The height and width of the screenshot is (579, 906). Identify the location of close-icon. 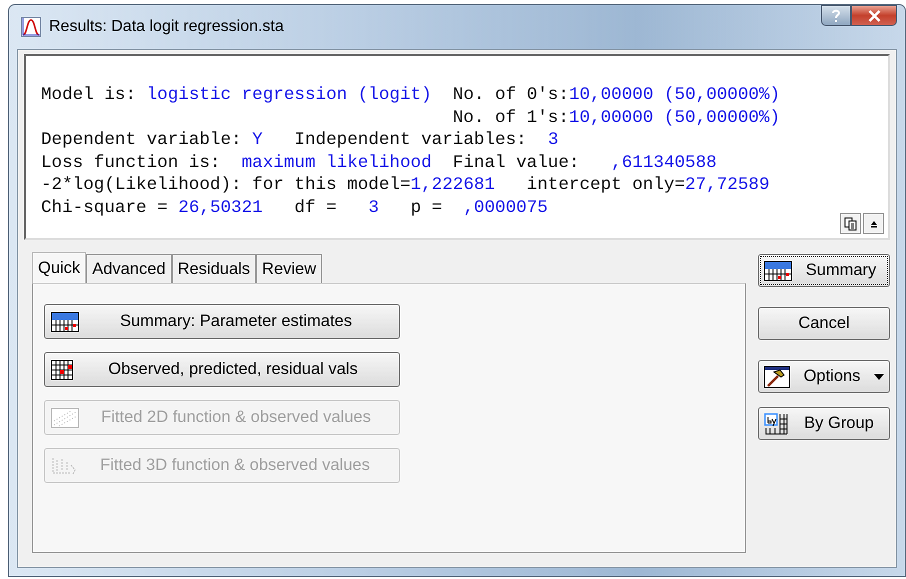
(874, 16).